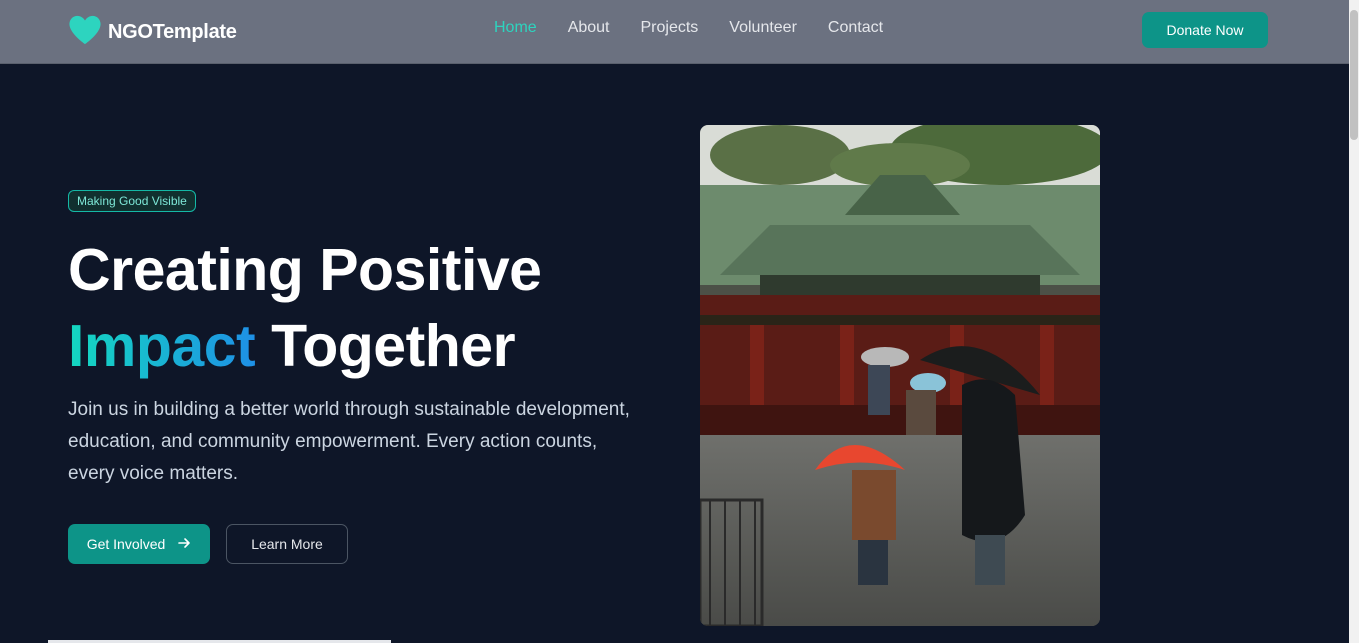 The image size is (1359, 643). Describe the element at coordinates (385, 346) in the screenshot. I see `hero-title-rest: Together` at that location.